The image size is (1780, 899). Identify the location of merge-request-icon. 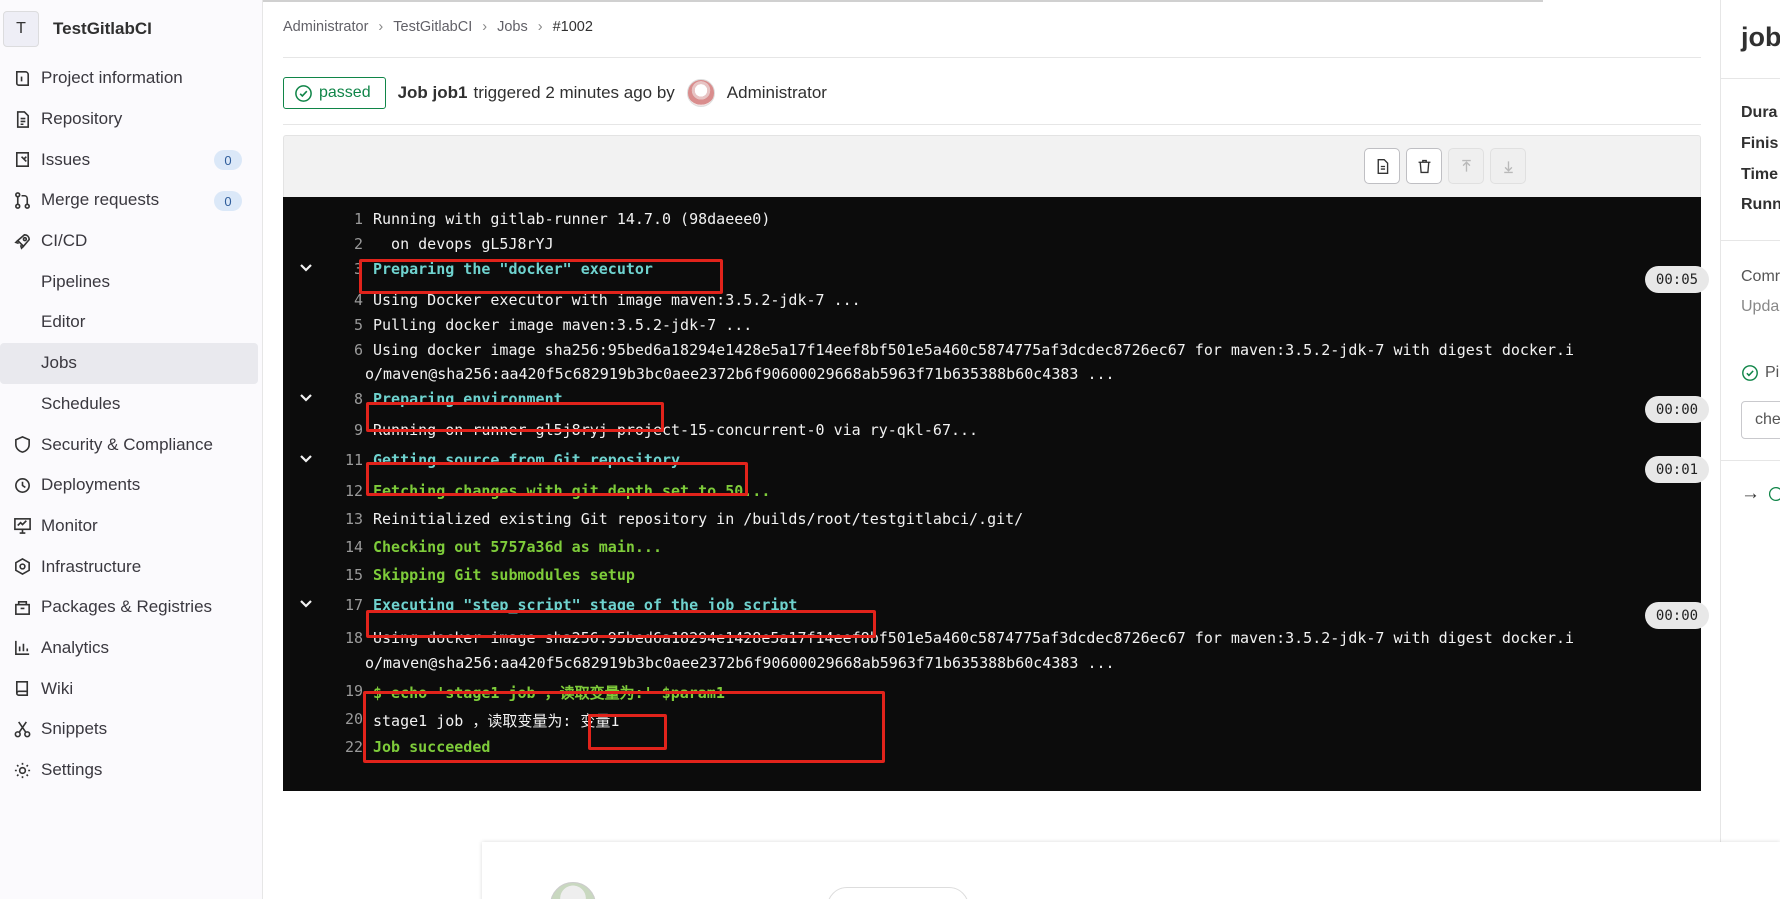
(22, 200).